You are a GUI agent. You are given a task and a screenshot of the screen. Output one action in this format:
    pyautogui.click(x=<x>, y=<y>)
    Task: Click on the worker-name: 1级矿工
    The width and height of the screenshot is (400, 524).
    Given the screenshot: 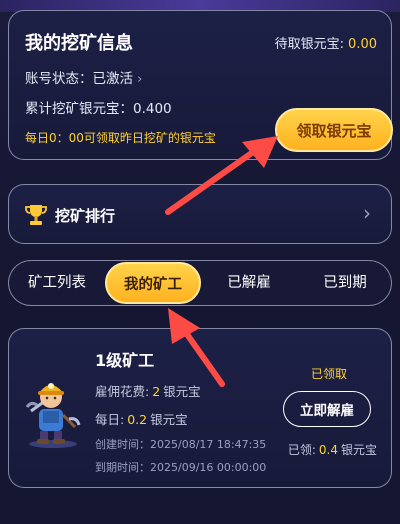 What is the action you would take?
    pyautogui.click(x=125, y=360)
    